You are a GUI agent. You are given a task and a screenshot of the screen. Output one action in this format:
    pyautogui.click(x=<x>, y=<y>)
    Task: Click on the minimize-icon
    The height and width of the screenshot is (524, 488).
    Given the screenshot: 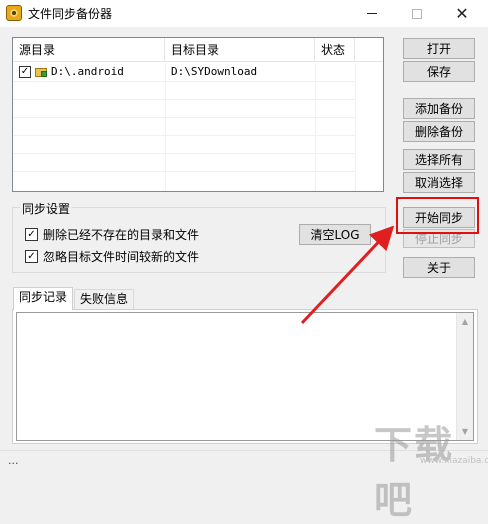 What is the action you would take?
    pyautogui.click(x=372, y=13)
    